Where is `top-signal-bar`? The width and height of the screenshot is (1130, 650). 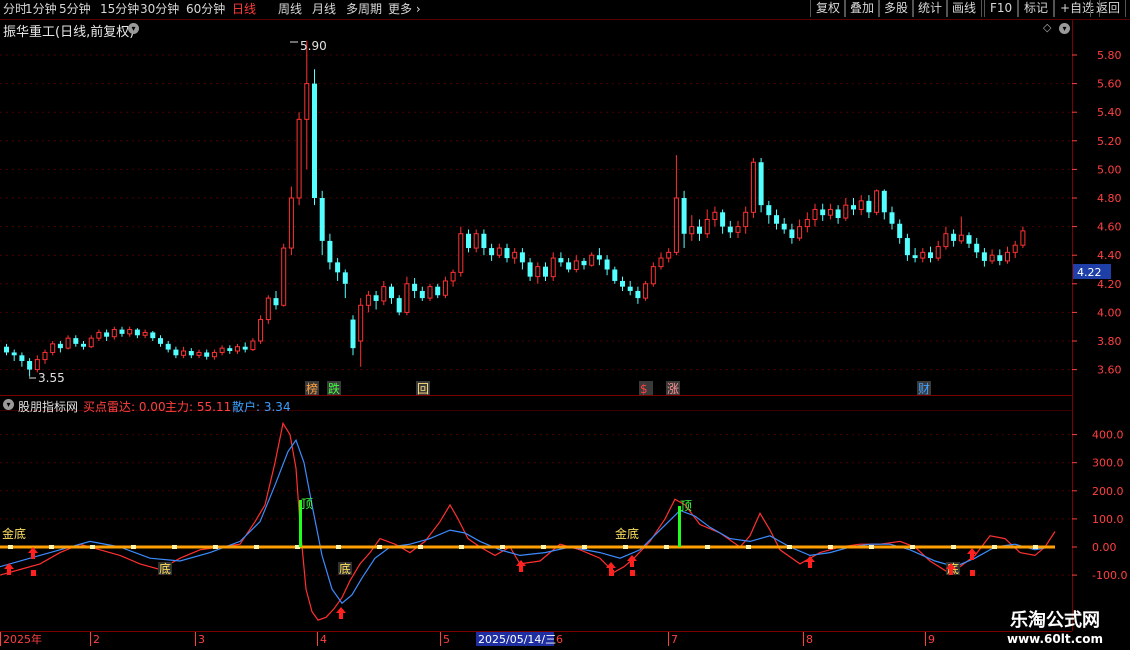
top-signal-bar is located at coordinates (300, 523).